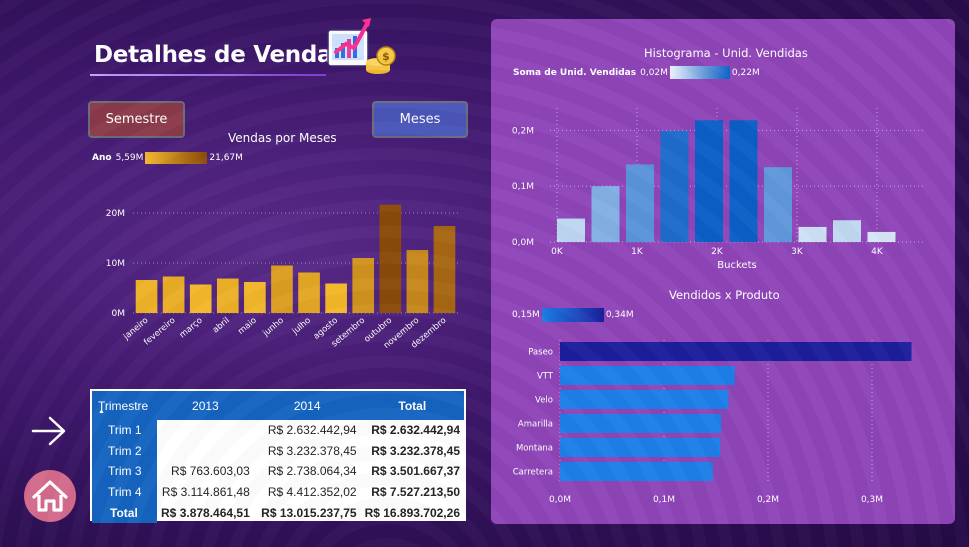 This screenshot has height=547, width=969. I want to click on y-tick-label: 0M, so click(119, 314).